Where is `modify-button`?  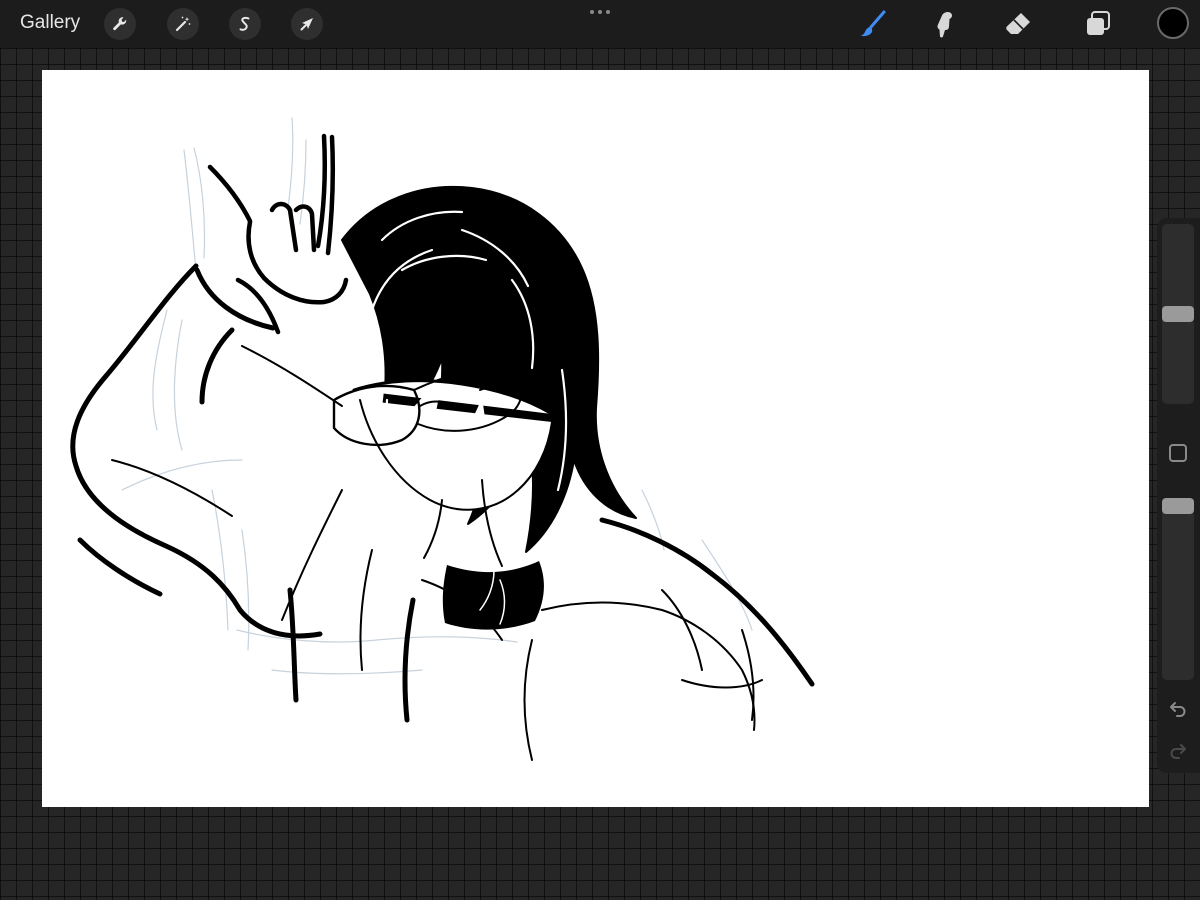
modify-button is located at coordinates (1178, 453).